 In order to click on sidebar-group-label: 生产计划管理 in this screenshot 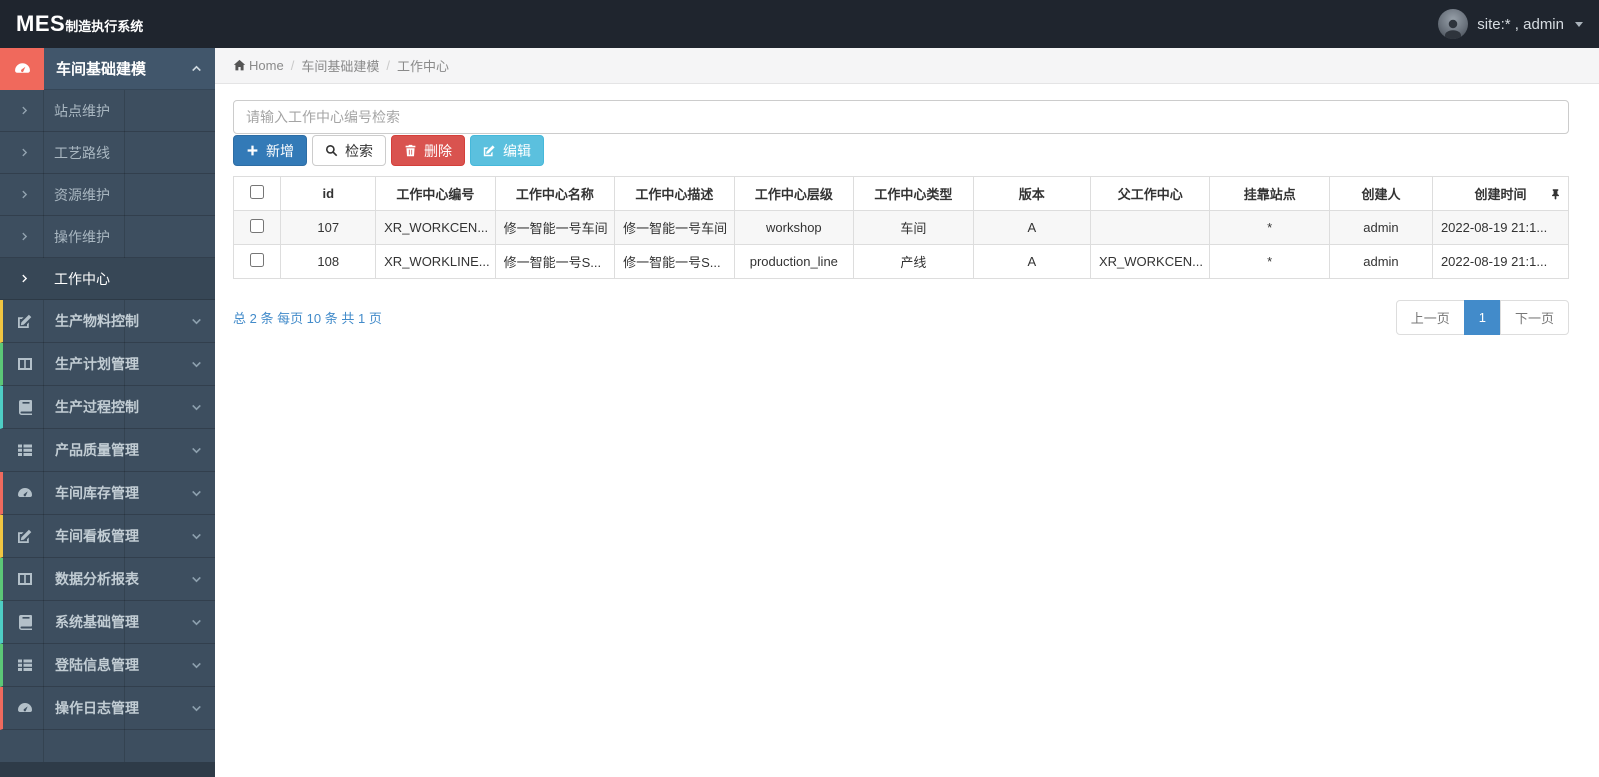, I will do `click(97, 364)`.